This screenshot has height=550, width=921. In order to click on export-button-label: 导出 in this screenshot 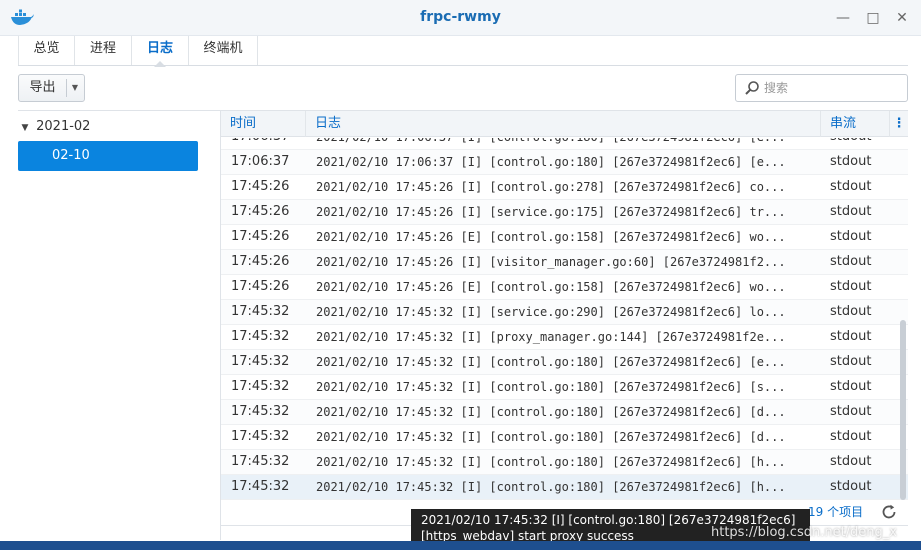, I will do `click(42, 88)`.